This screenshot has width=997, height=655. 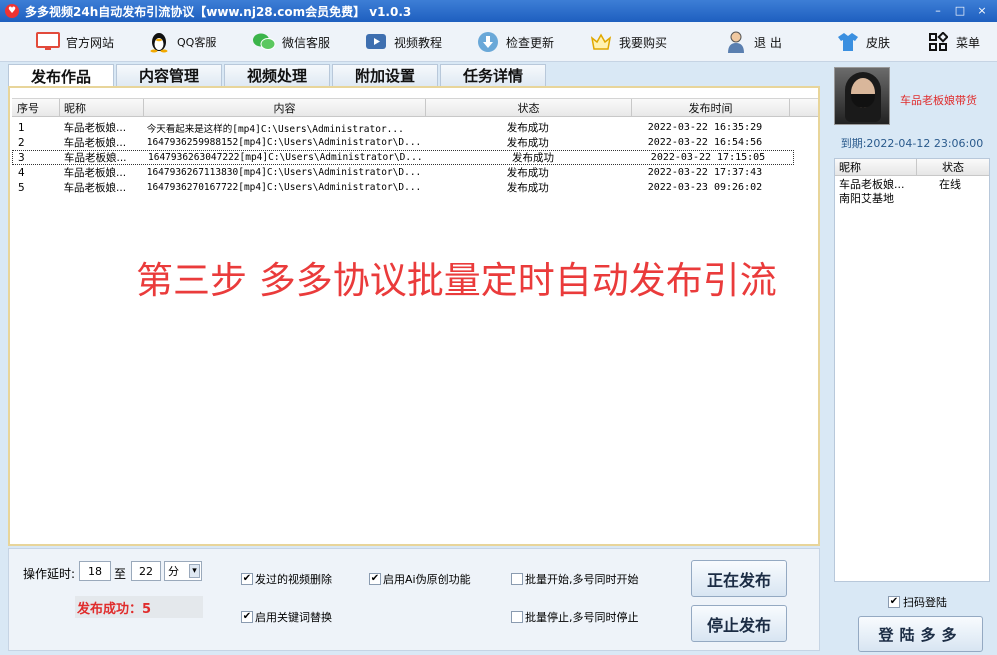 What do you see at coordinates (21, 187) in the screenshot?
I see `cell-index: 5` at bounding box center [21, 187].